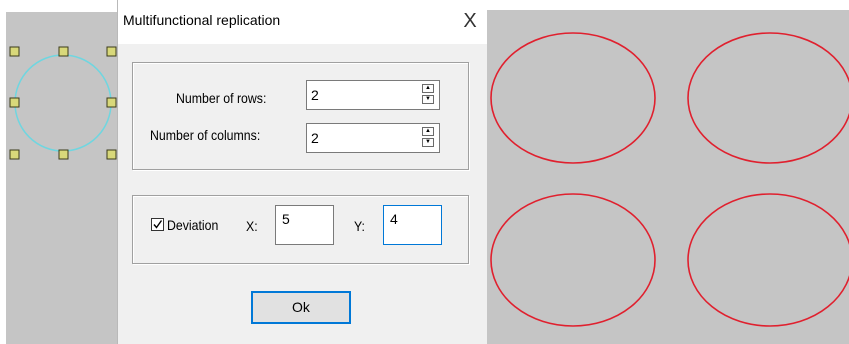 The height and width of the screenshot is (344, 849). What do you see at coordinates (428, 88) in the screenshot?
I see `rows-increment-icon: ▲` at bounding box center [428, 88].